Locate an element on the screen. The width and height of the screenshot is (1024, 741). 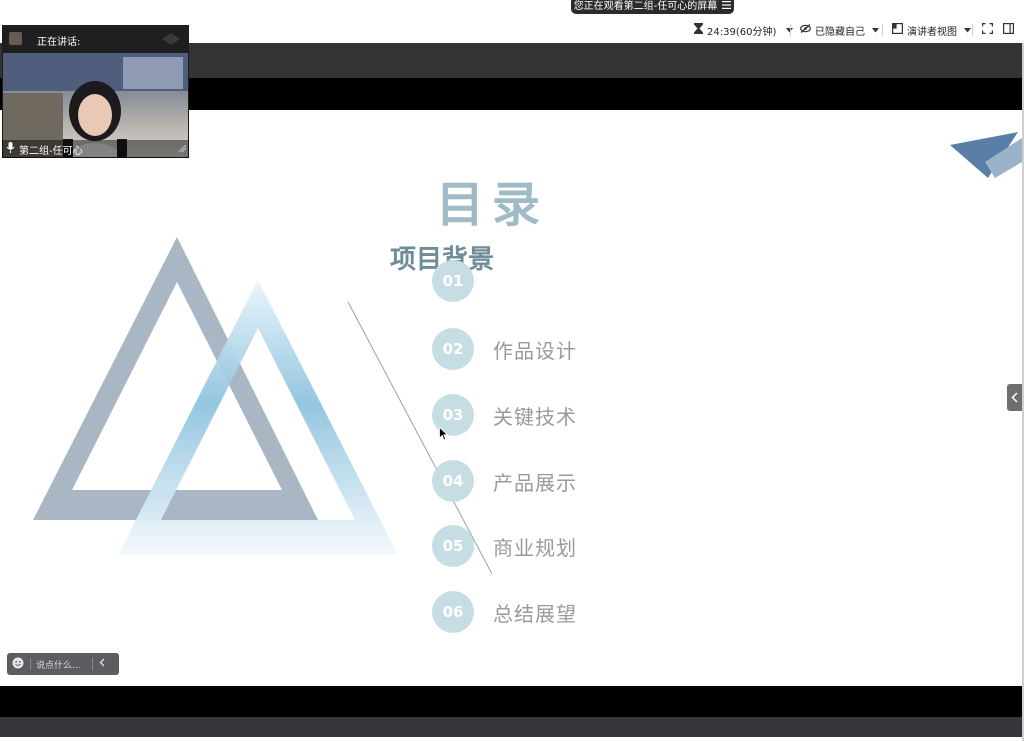
toc-item-label: 关键技术 is located at coordinates (535, 416).